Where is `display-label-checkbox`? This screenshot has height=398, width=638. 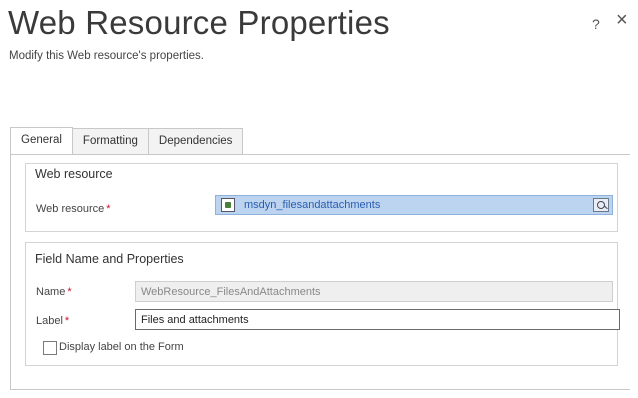 display-label-checkbox is located at coordinates (50, 348).